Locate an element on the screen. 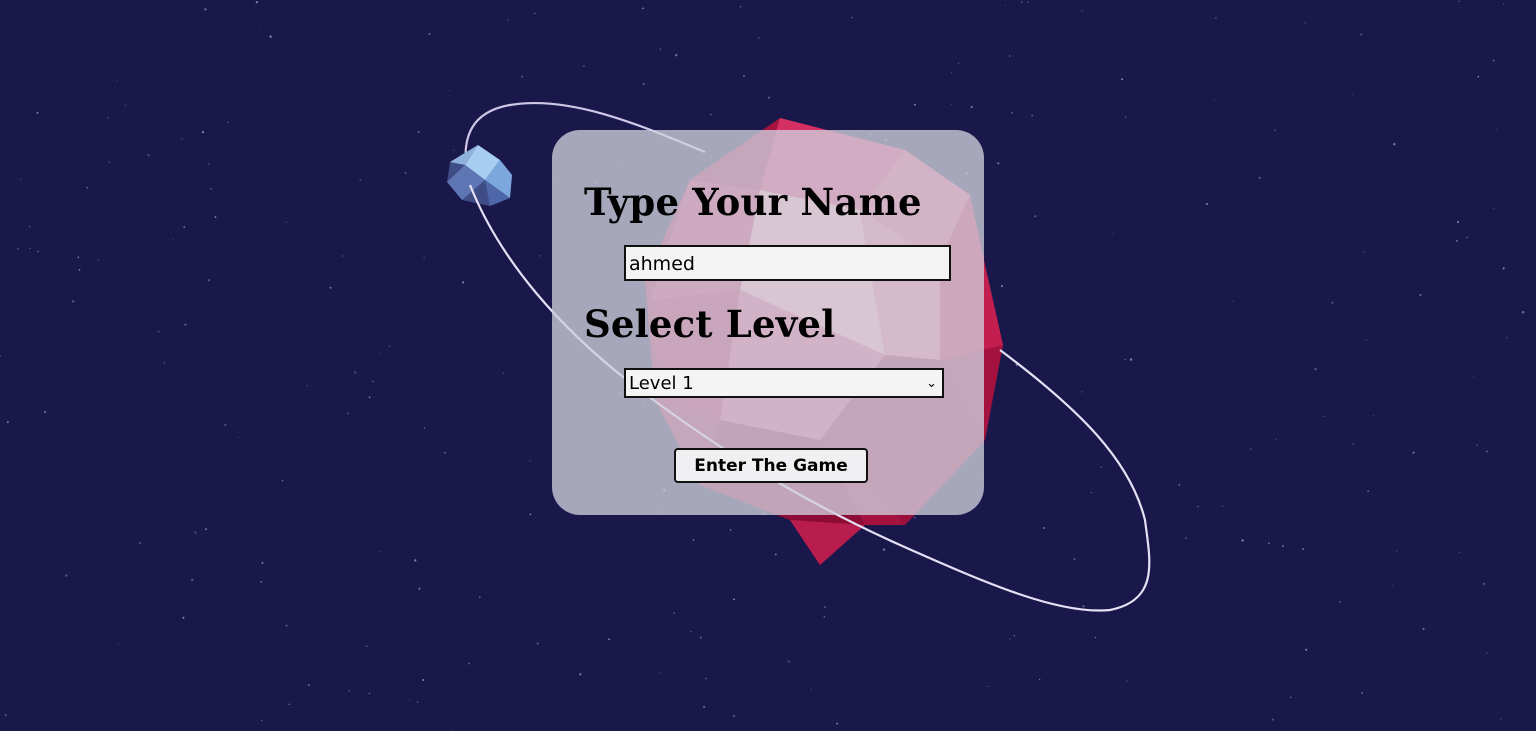  moon is located at coordinates (479, 175).